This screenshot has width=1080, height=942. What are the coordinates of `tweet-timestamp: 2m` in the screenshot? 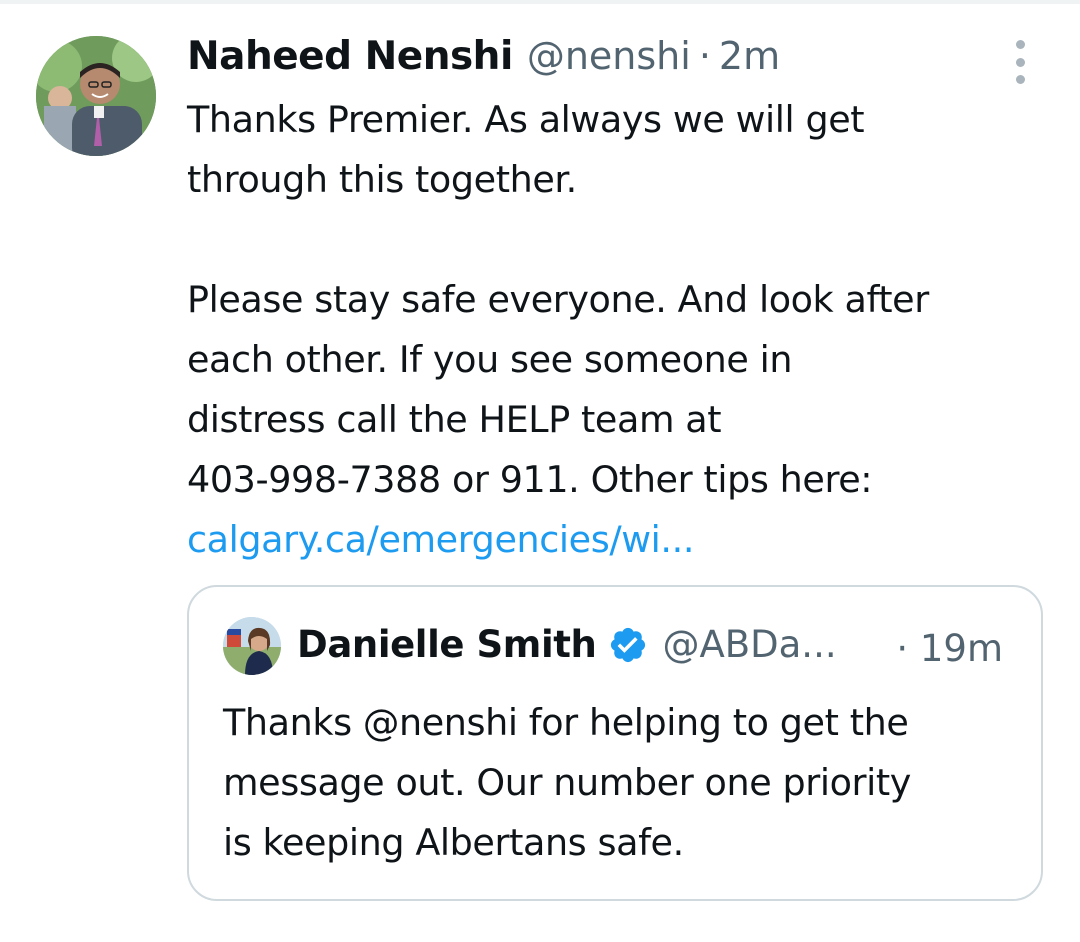 It's located at (749, 56).